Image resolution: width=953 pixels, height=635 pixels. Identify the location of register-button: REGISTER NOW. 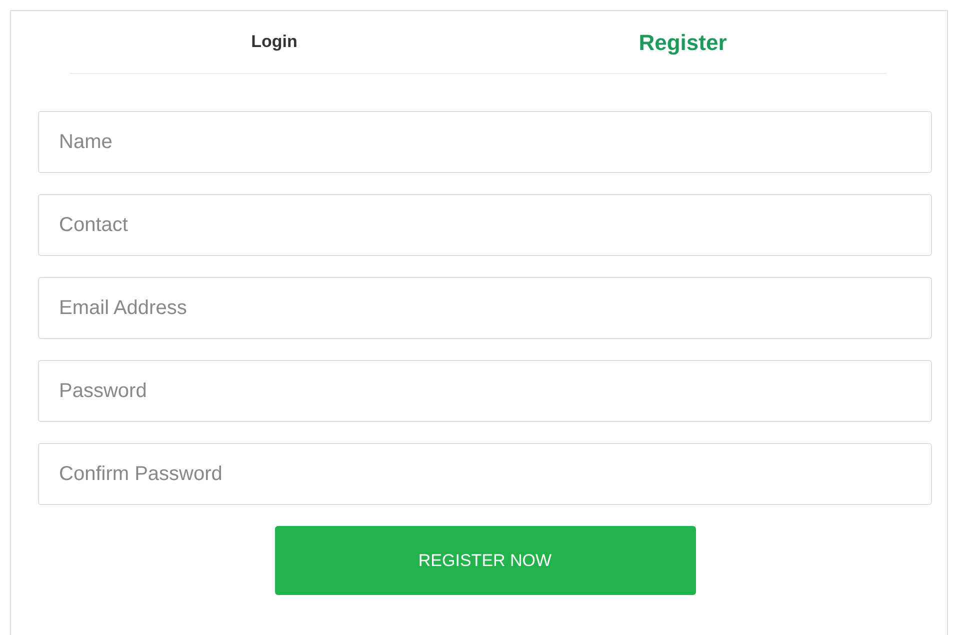
(485, 560).